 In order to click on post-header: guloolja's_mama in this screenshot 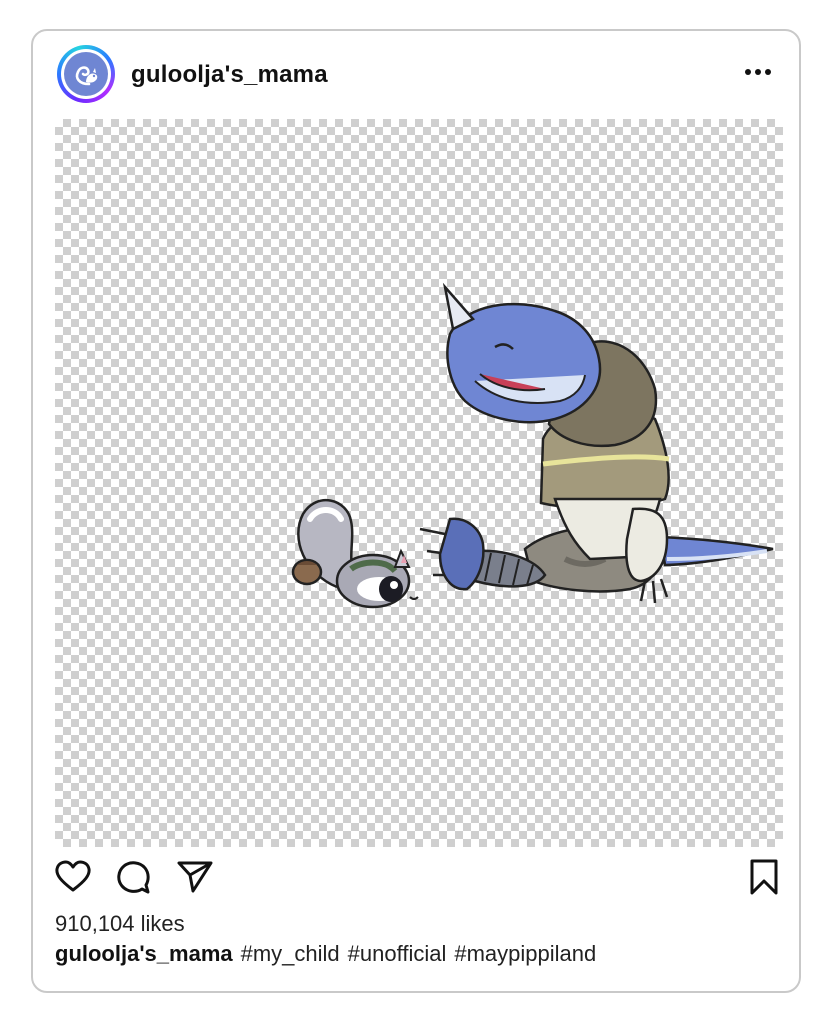, I will do `click(416, 76)`.